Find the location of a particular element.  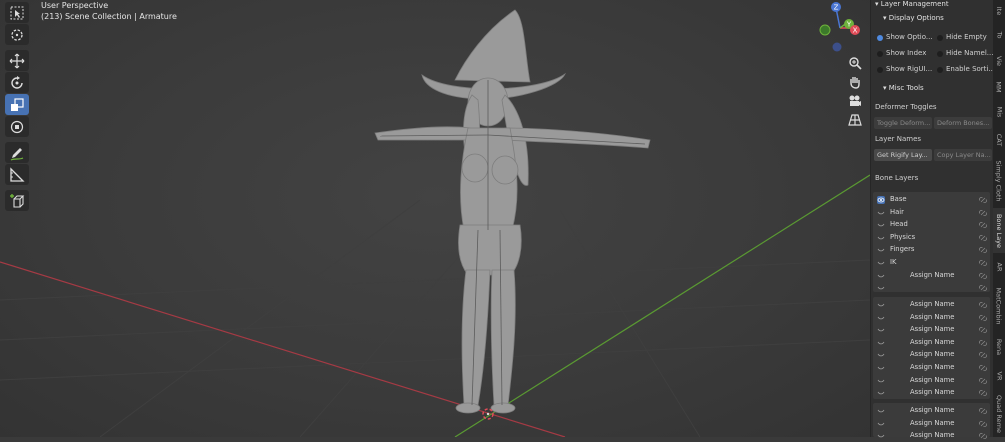

sidebar-tab: AR is located at coordinates (999, 267).